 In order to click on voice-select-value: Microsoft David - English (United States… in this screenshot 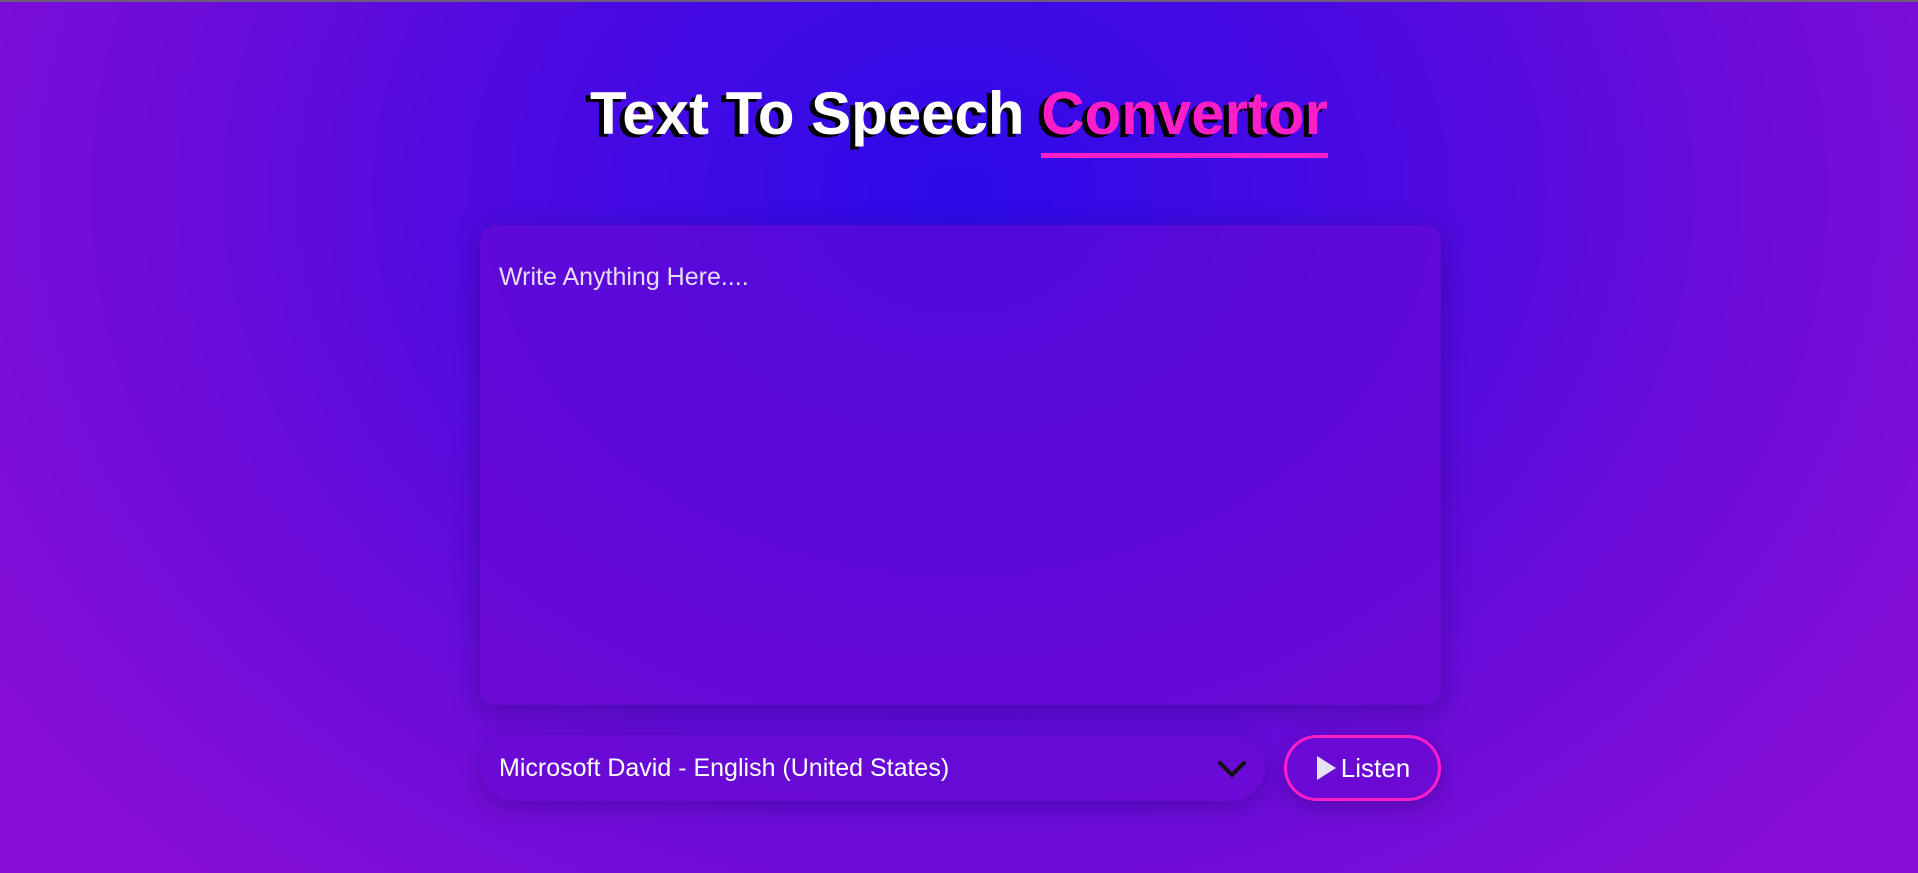, I will do `click(724, 768)`.